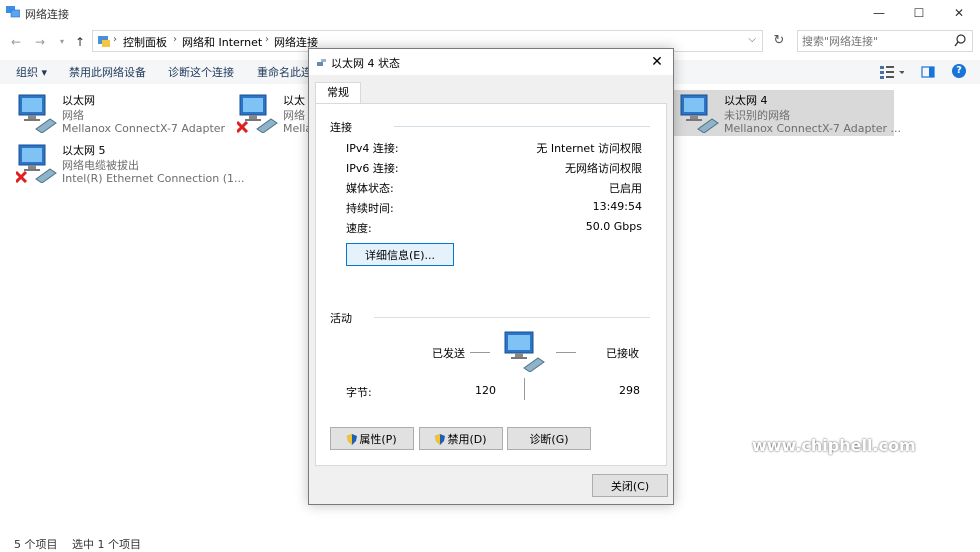 This screenshot has height=552, width=980. I want to click on refresh-icon: ↻, so click(779, 41).